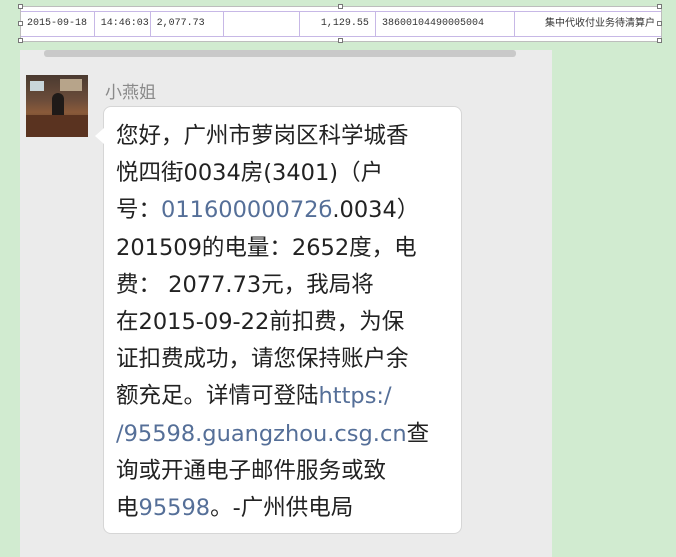  I want to click on cell-date: 2015-09-18, so click(58, 24).